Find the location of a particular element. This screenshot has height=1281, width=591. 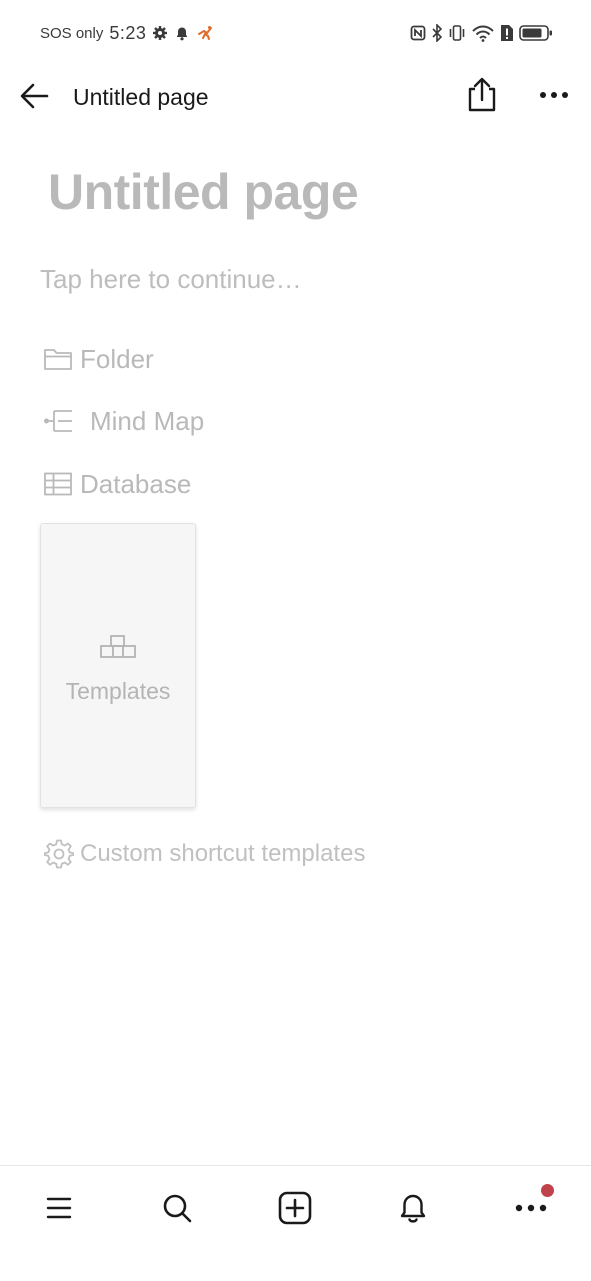

share-icon is located at coordinates (482, 94).